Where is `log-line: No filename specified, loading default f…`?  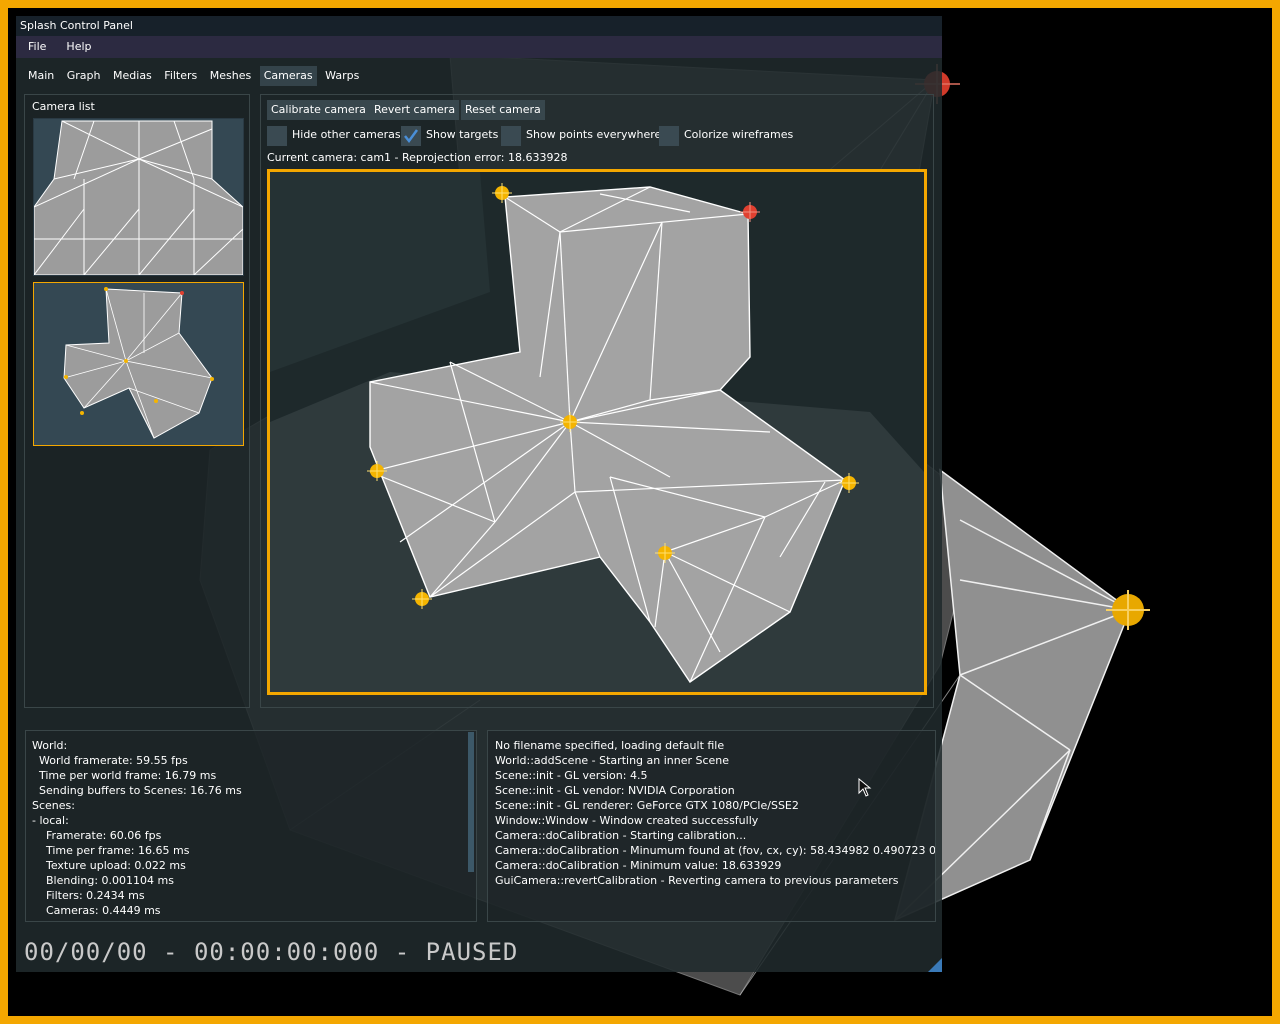
log-line: No filename specified, loading default f… is located at coordinates (610, 745).